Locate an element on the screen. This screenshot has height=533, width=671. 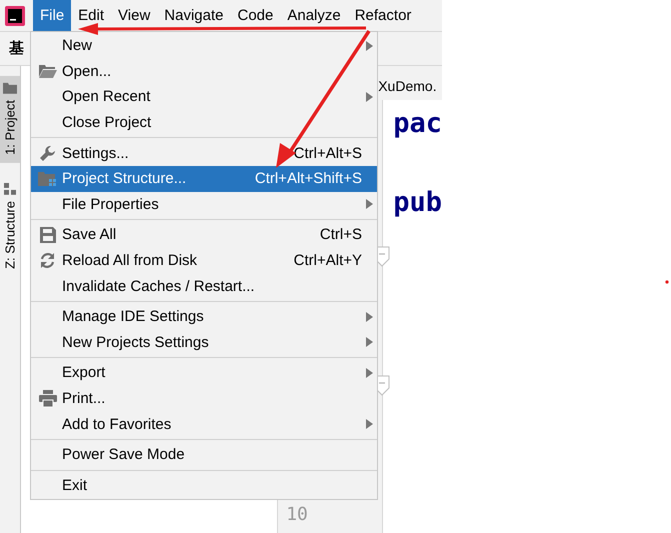
menu-item: Open Recent is located at coordinates (204, 97).